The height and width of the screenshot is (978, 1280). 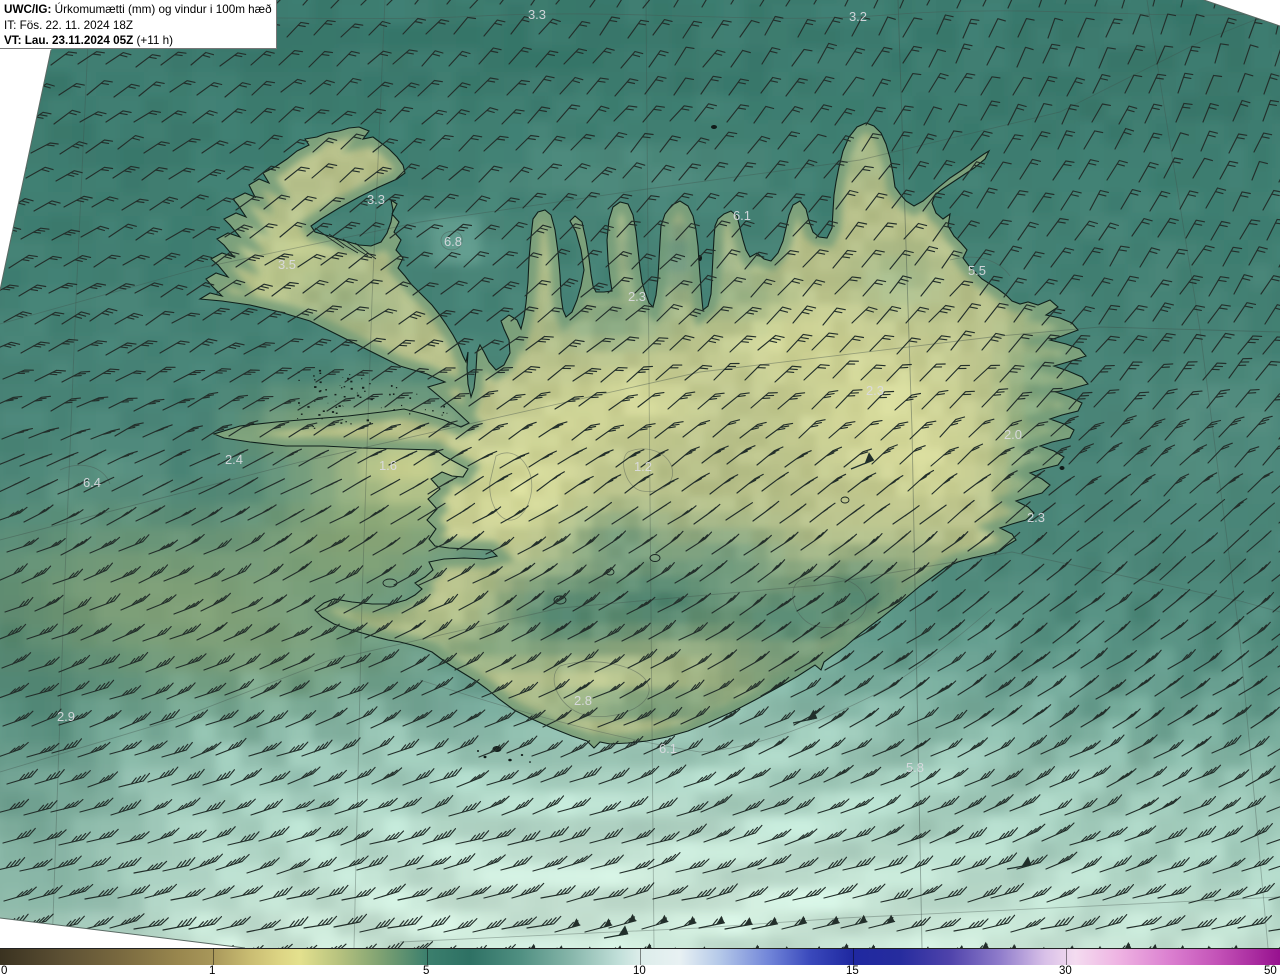 What do you see at coordinates (1013, 434) in the screenshot?
I see `svg-text: 2.0` at bounding box center [1013, 434].